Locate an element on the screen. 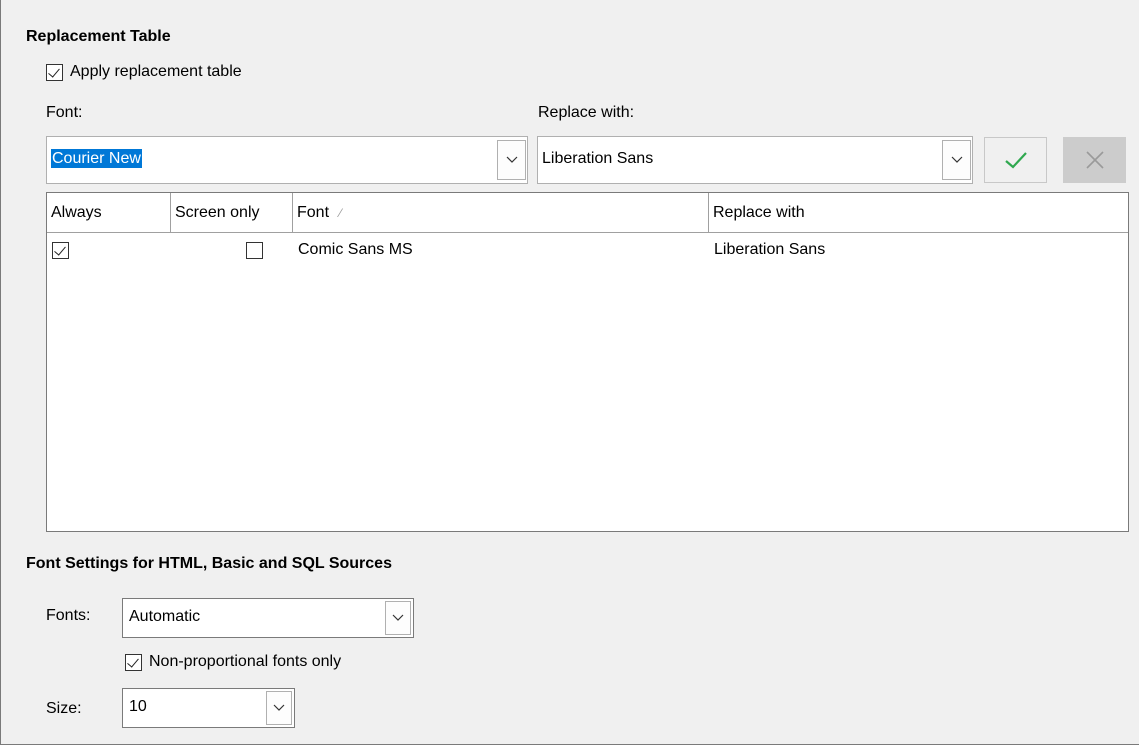 The image size is (1139, 745). size-label: Size: is located at coordinates (64, 708).